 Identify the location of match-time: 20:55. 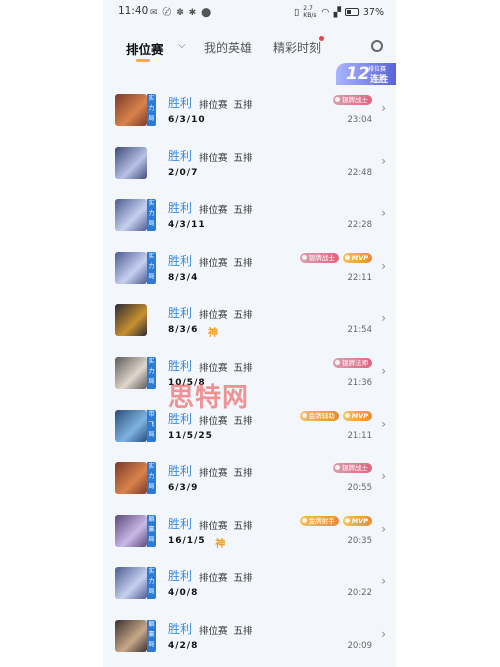
(360, 488).